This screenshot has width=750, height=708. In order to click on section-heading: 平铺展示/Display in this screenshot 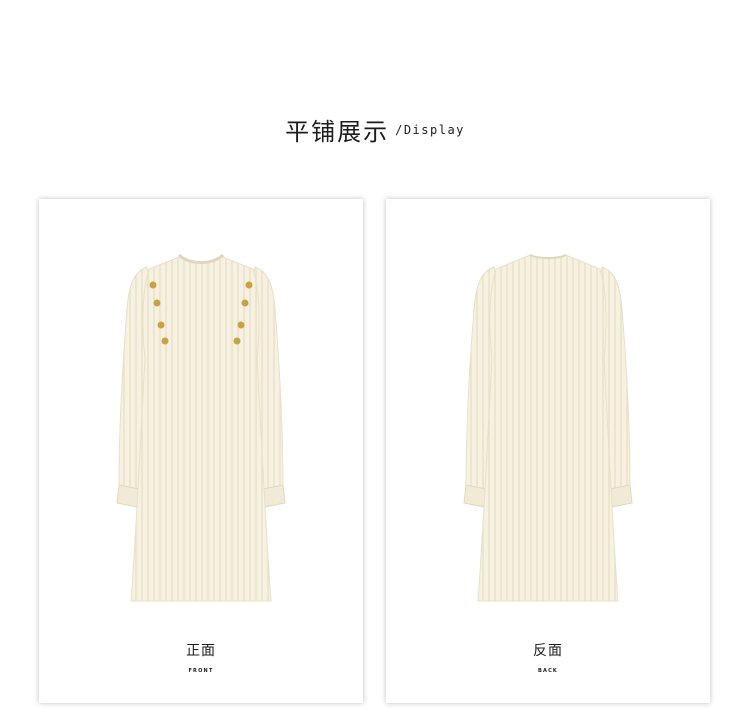, I will do `click(375, 129)`.